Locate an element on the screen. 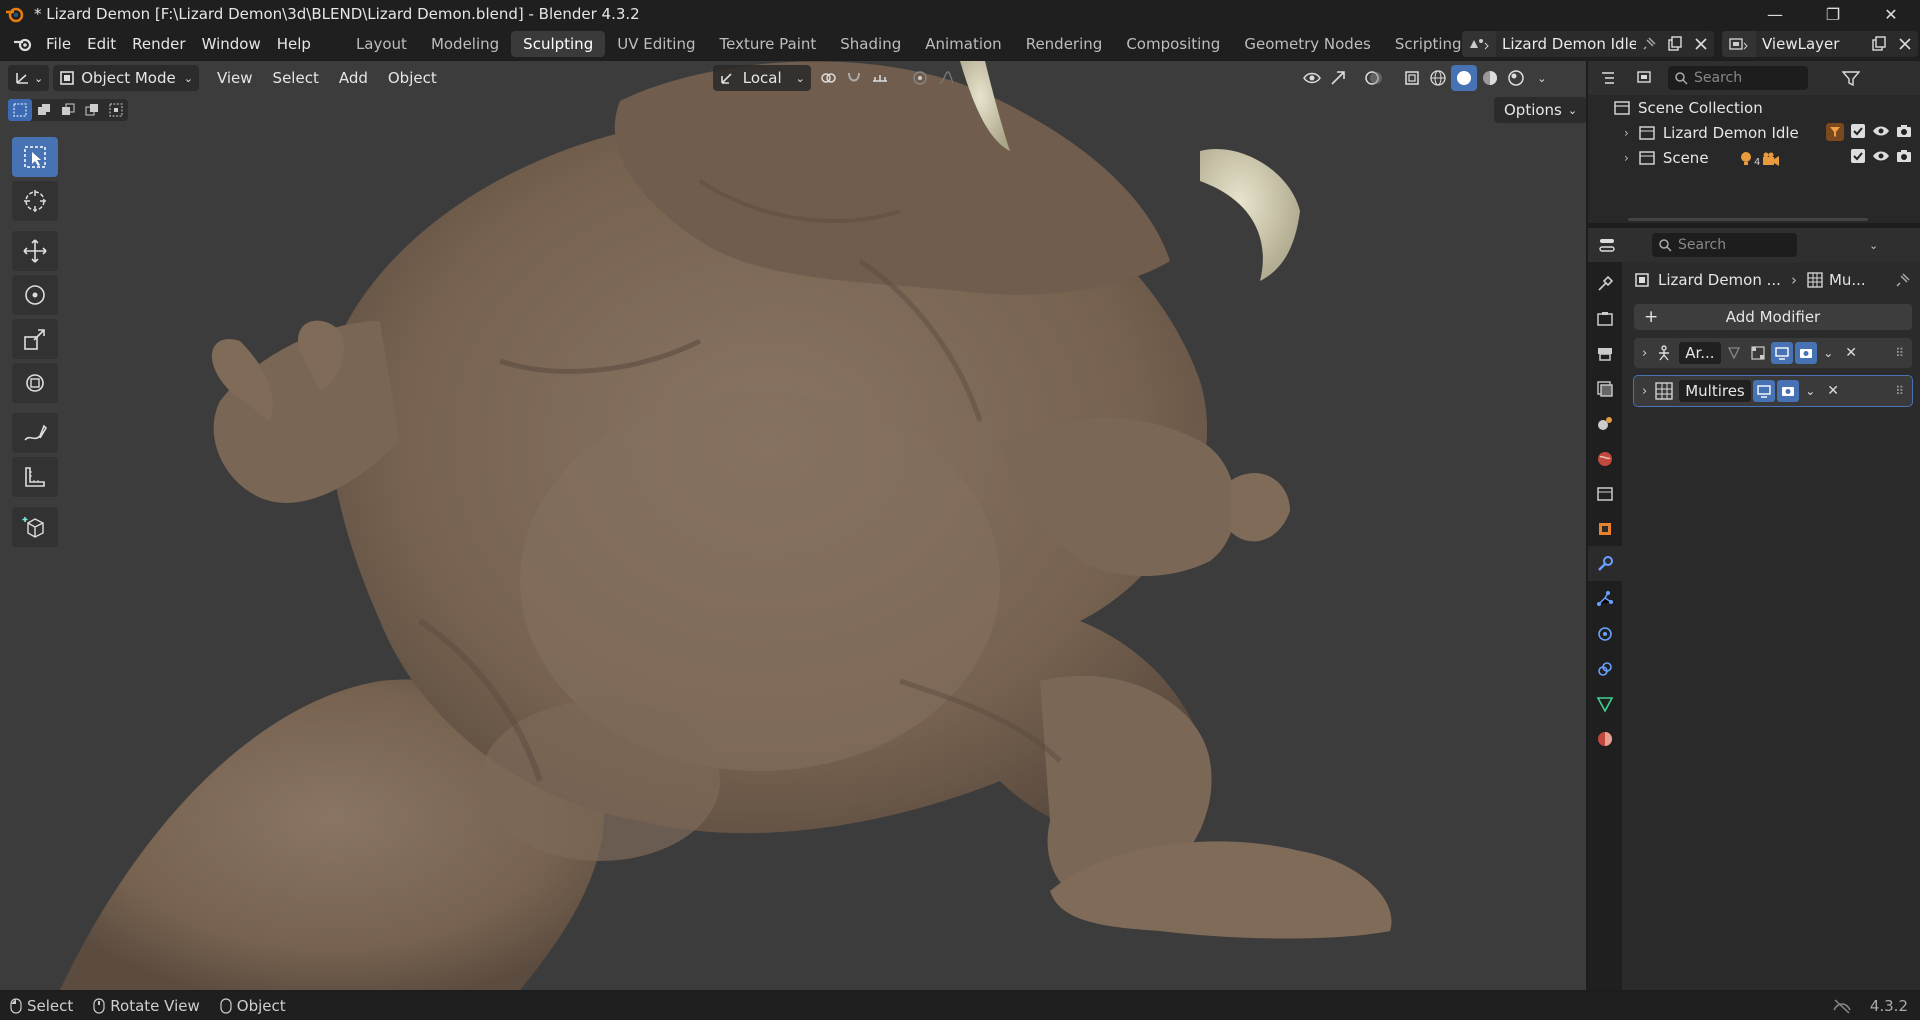 The height and width of the screenshot is (1020, 1920). scale-tool-icon is located at coordinates (35, 339).